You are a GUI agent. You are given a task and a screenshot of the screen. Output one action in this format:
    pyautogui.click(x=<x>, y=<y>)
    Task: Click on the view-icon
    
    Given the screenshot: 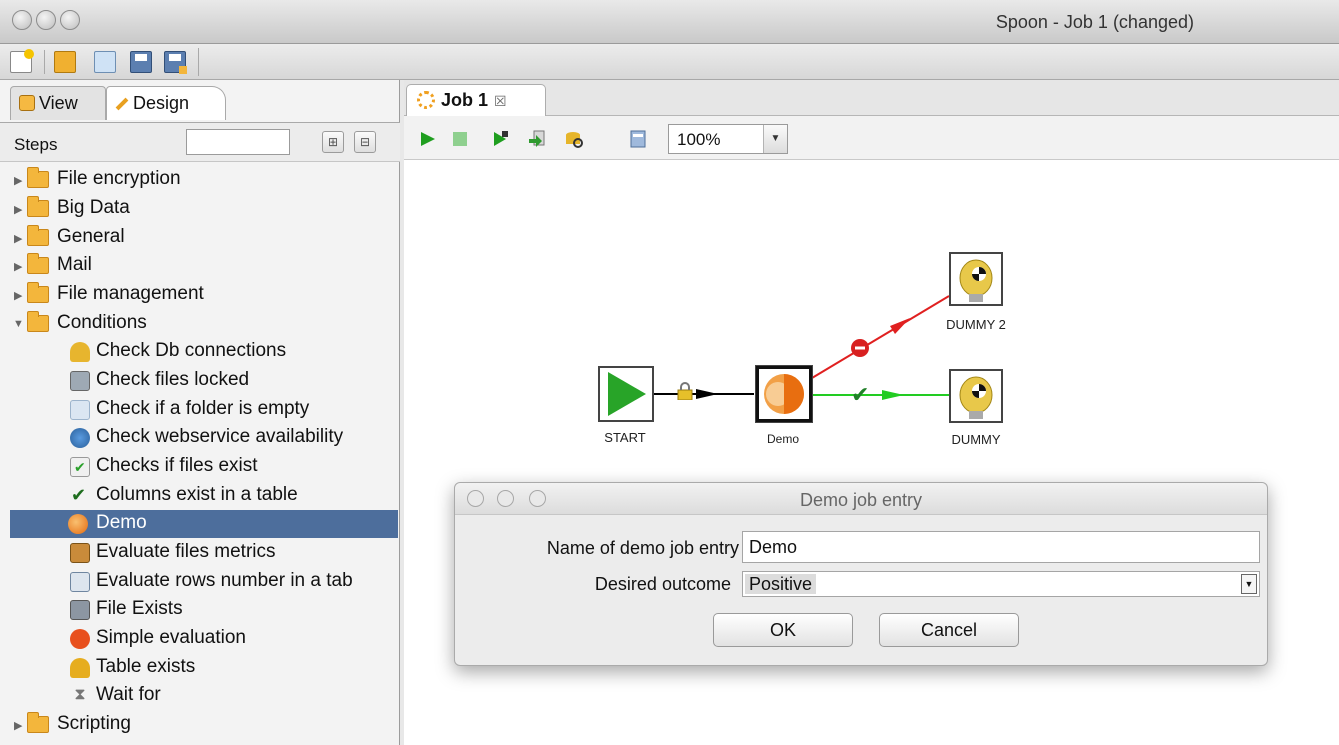 What is the action you would take?
    pyautogui.click(x=27, y=103)
    